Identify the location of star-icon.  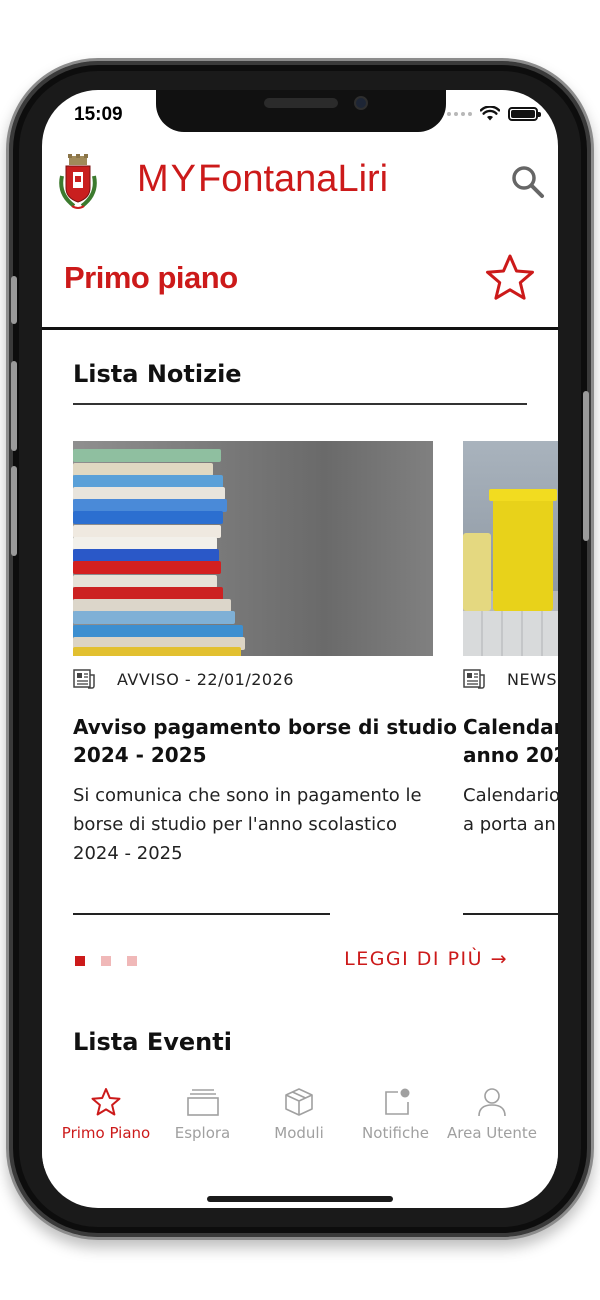
(106, 1102).